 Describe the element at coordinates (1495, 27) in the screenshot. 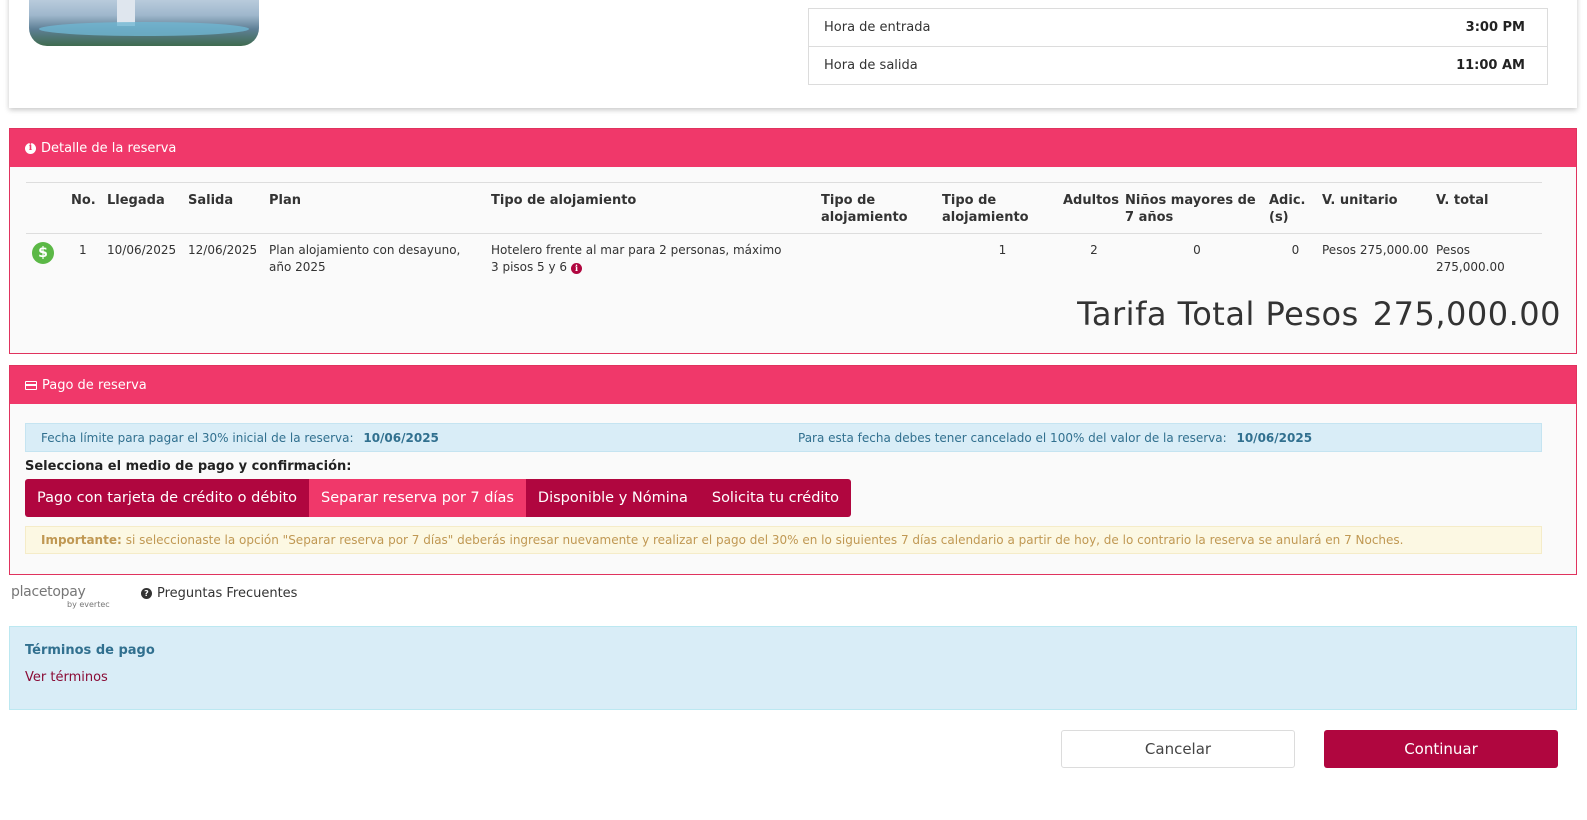

I see `checkin-value: 3:00 PM` at that location.